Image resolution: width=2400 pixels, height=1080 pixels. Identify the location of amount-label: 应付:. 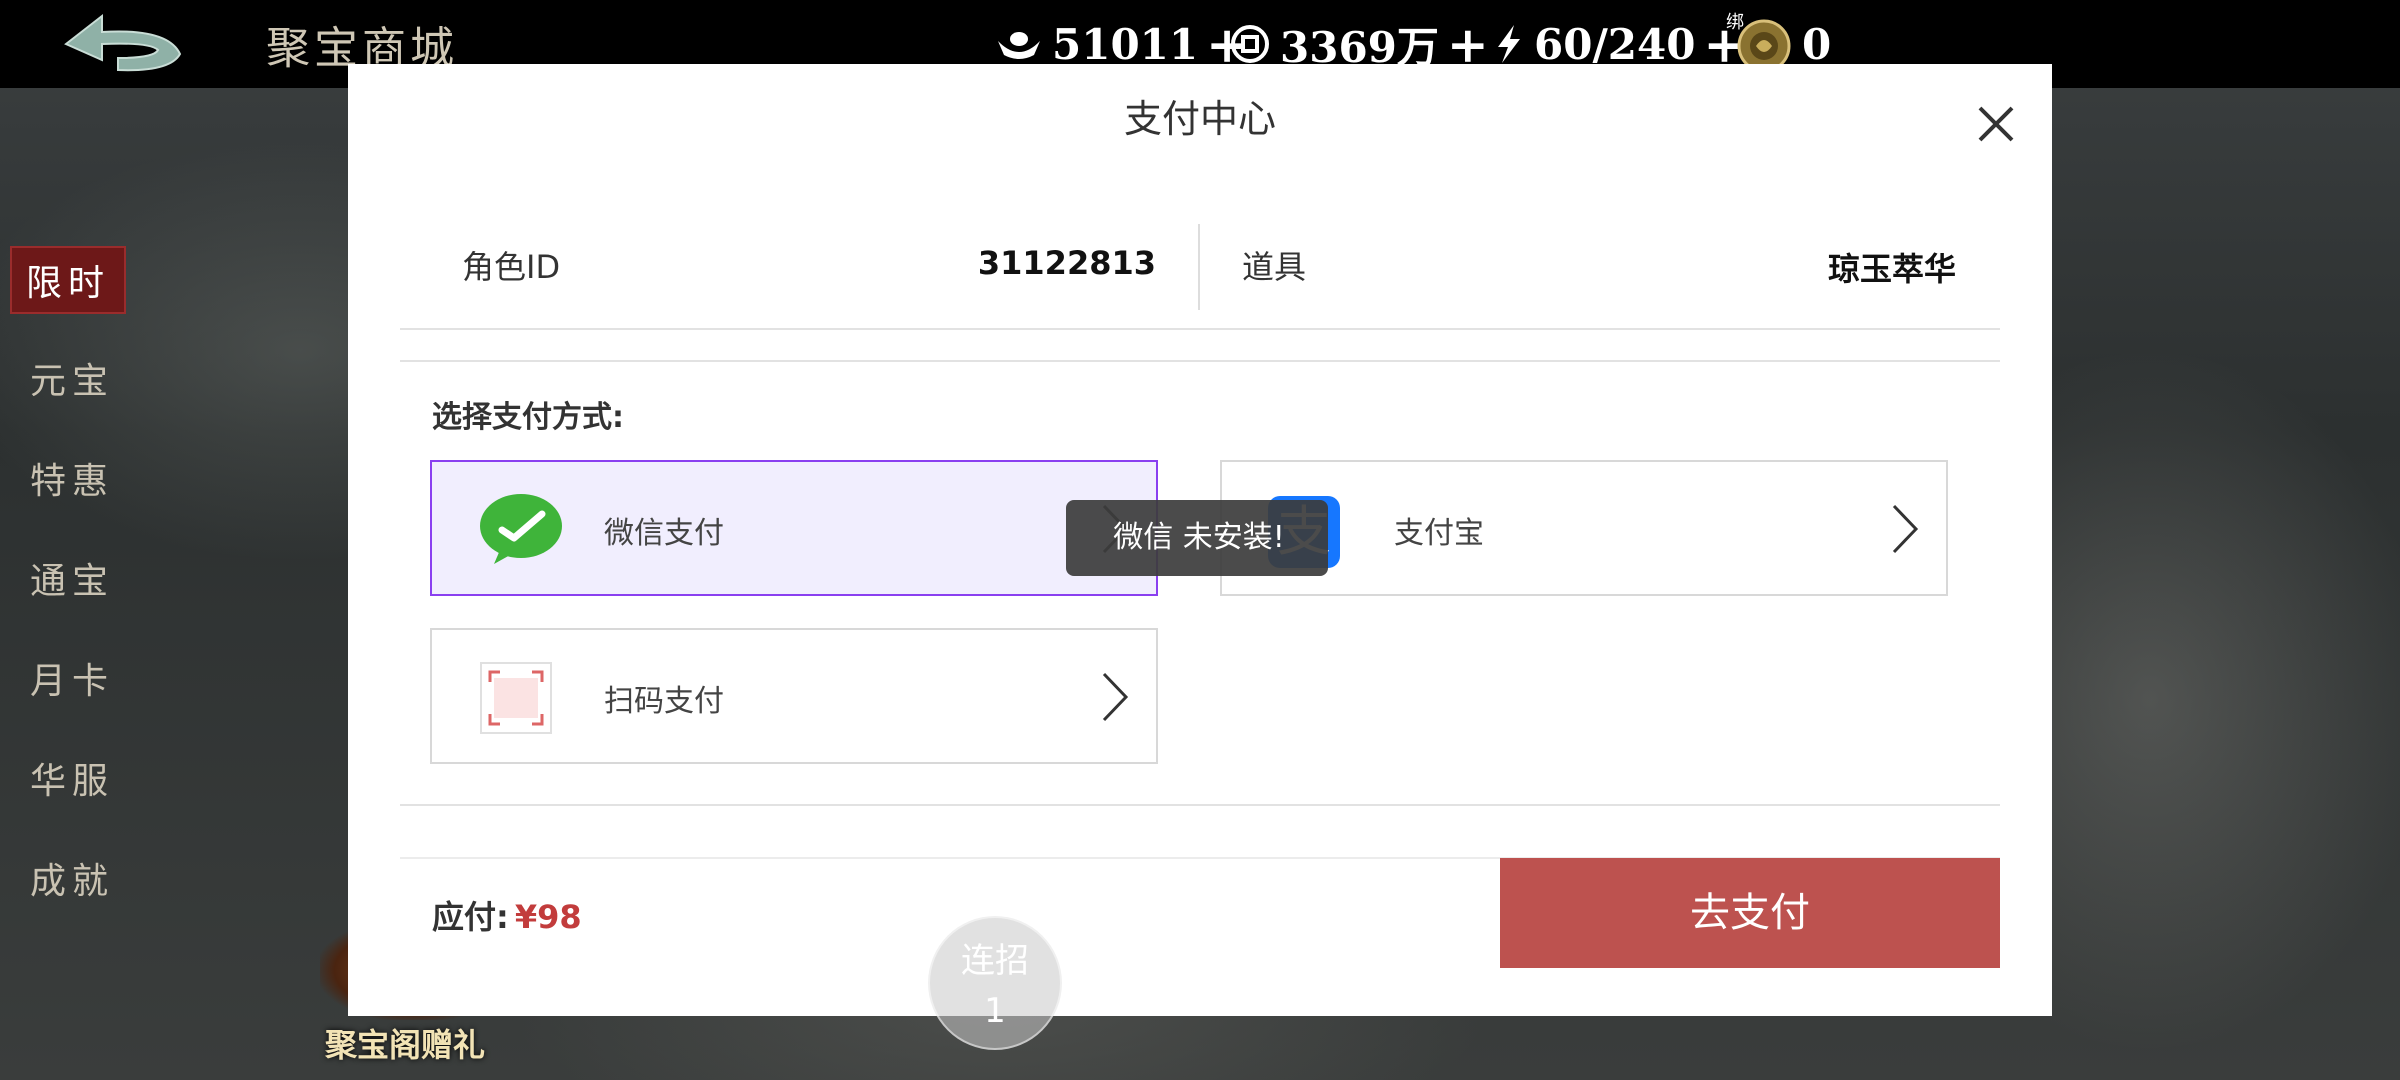
(470, 917).